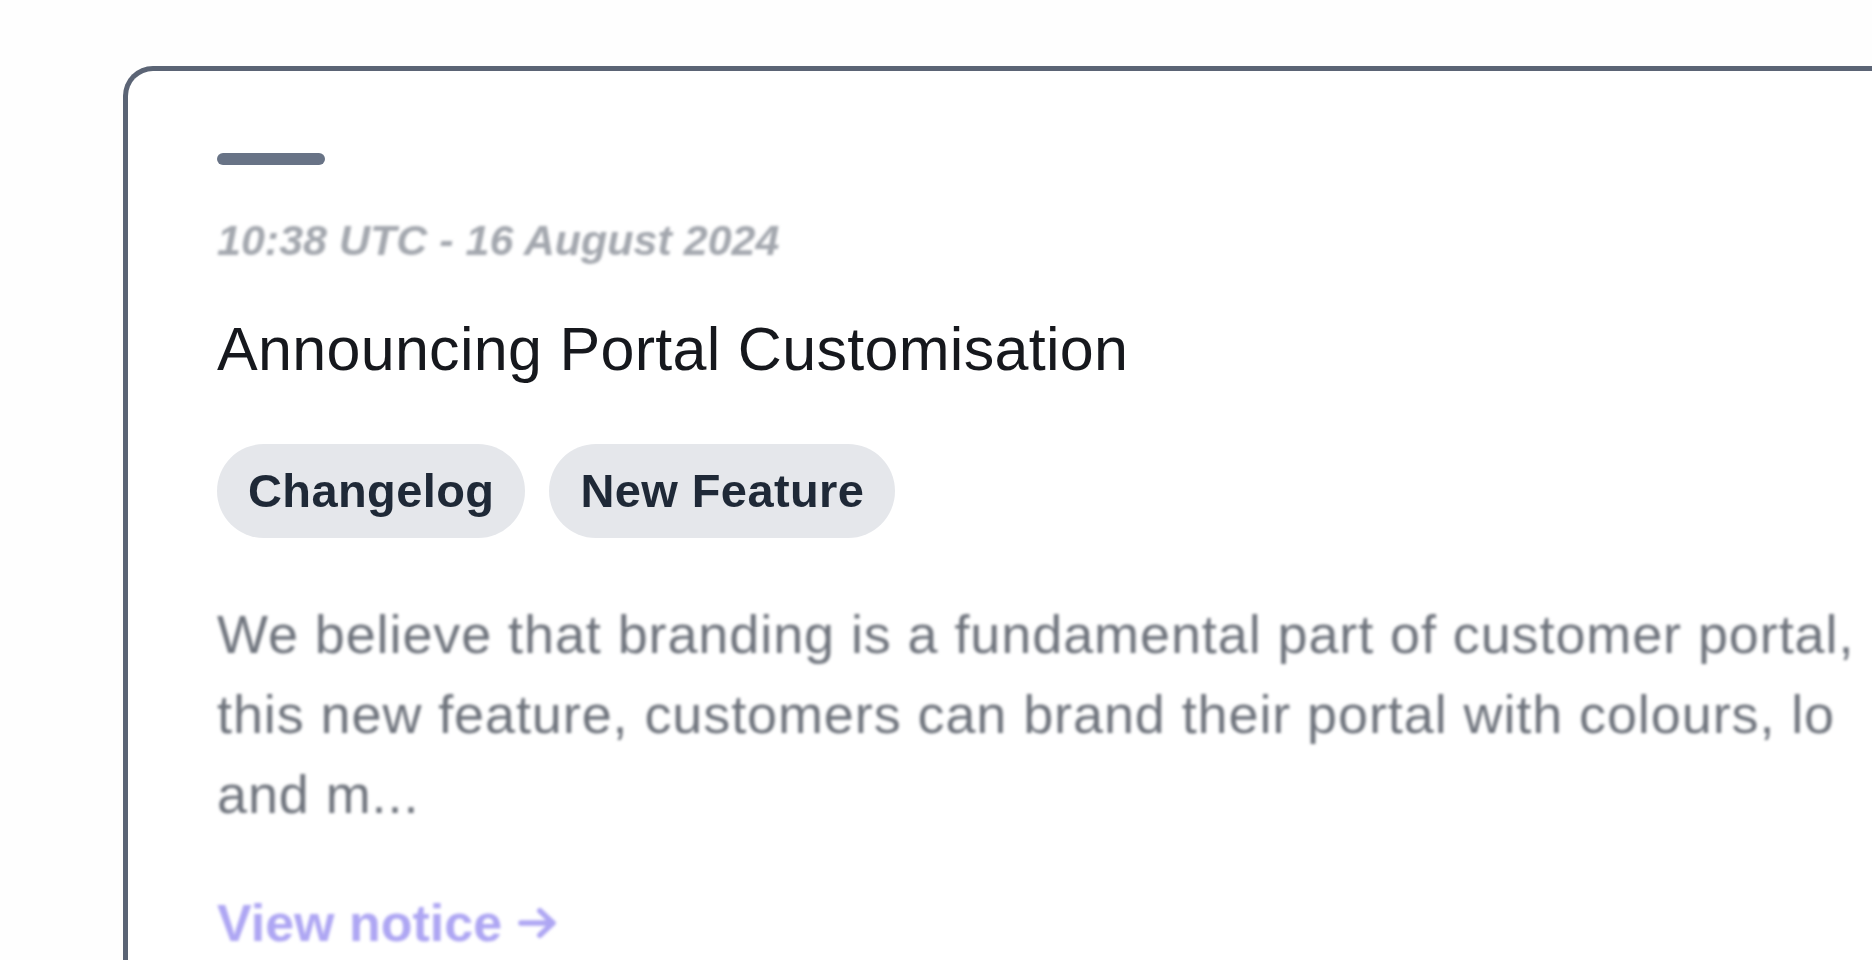 The image size is (1872, 960). Describe the element at coordinates (1026, 714) in the screenshot. I see `excerpt-text-line: this new feature, customers can brand their portal with colours, lo` at that location.